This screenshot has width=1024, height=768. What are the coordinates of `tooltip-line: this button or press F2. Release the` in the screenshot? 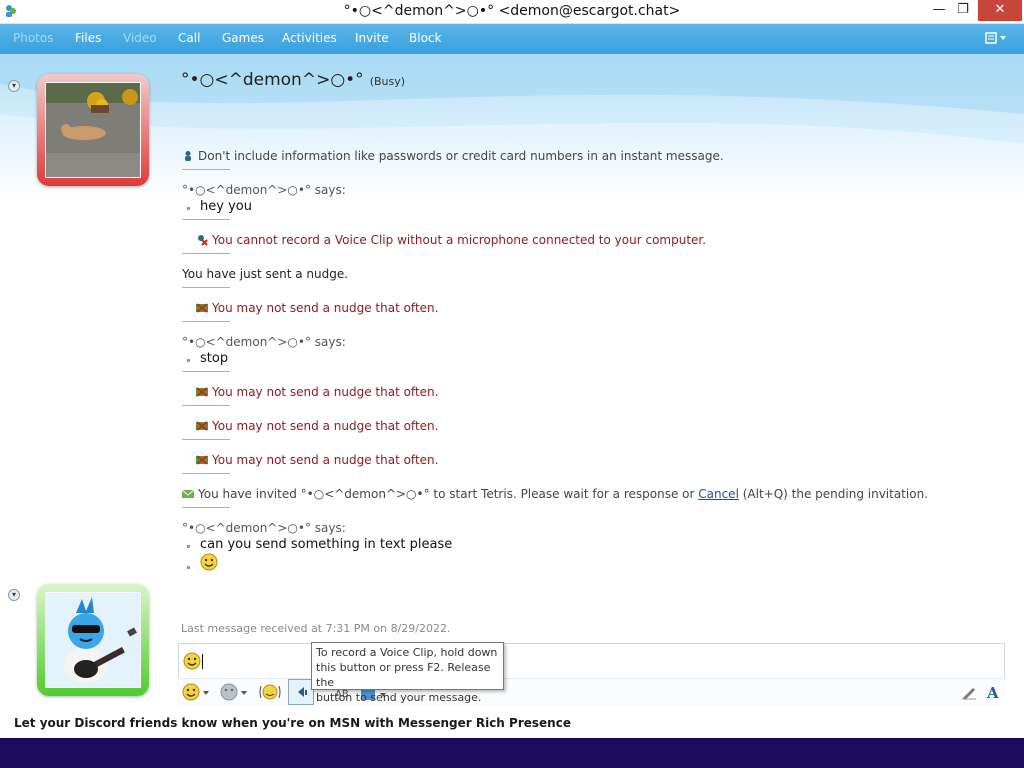 It's located at (403, 675).